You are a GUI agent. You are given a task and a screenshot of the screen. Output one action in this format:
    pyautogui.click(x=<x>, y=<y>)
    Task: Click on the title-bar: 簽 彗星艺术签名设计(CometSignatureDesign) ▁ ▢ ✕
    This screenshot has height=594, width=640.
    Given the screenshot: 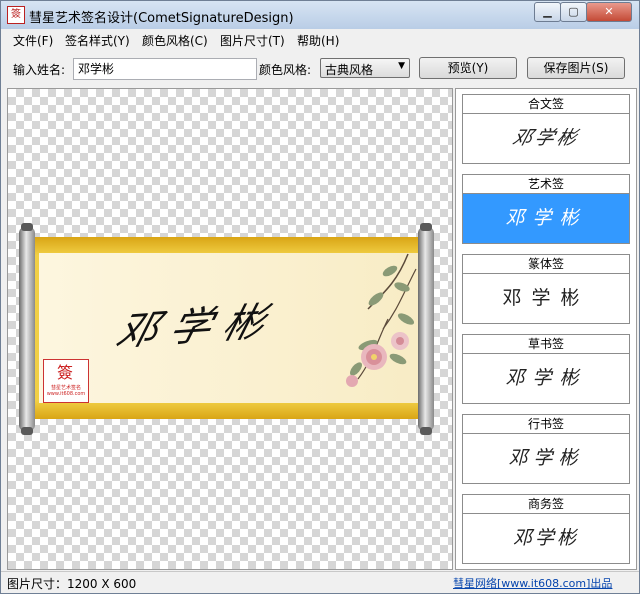 What is the action you would take?
    pyautogui.click(x=320, y=15)
    